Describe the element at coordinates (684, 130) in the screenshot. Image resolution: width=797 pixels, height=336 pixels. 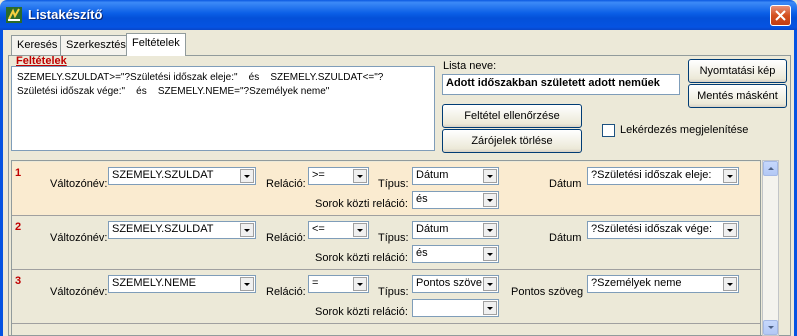
I see `show-query-label: Lekérdezés megjelenítése` at that location.